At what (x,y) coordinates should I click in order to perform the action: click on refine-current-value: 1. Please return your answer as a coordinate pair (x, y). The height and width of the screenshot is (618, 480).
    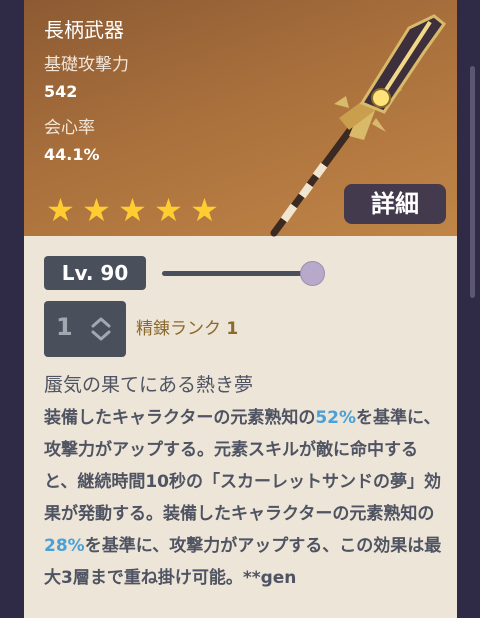
    Looking at the image, I should click on (64, 327).